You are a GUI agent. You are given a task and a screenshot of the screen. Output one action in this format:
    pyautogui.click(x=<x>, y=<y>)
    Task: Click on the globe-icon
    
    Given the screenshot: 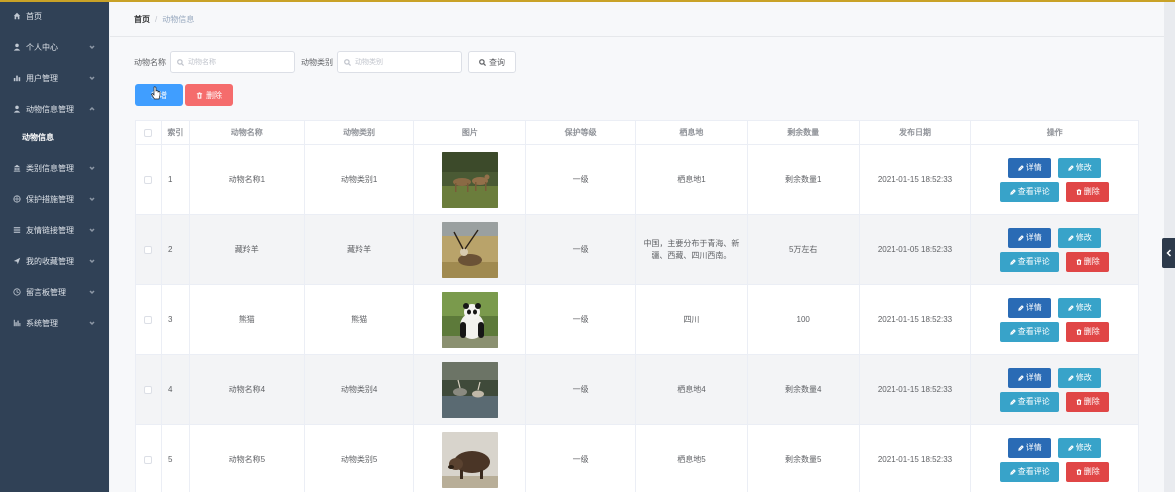 What is the action you would take?
    pyautogui.click(x=17, y=199)
    